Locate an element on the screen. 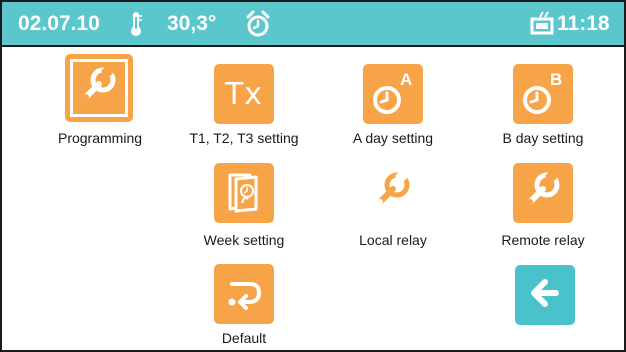 The width and height of the screenshot is (626, 352). t-setting-label: T1, T2, T3 setting is located at coordinates (244, 138).